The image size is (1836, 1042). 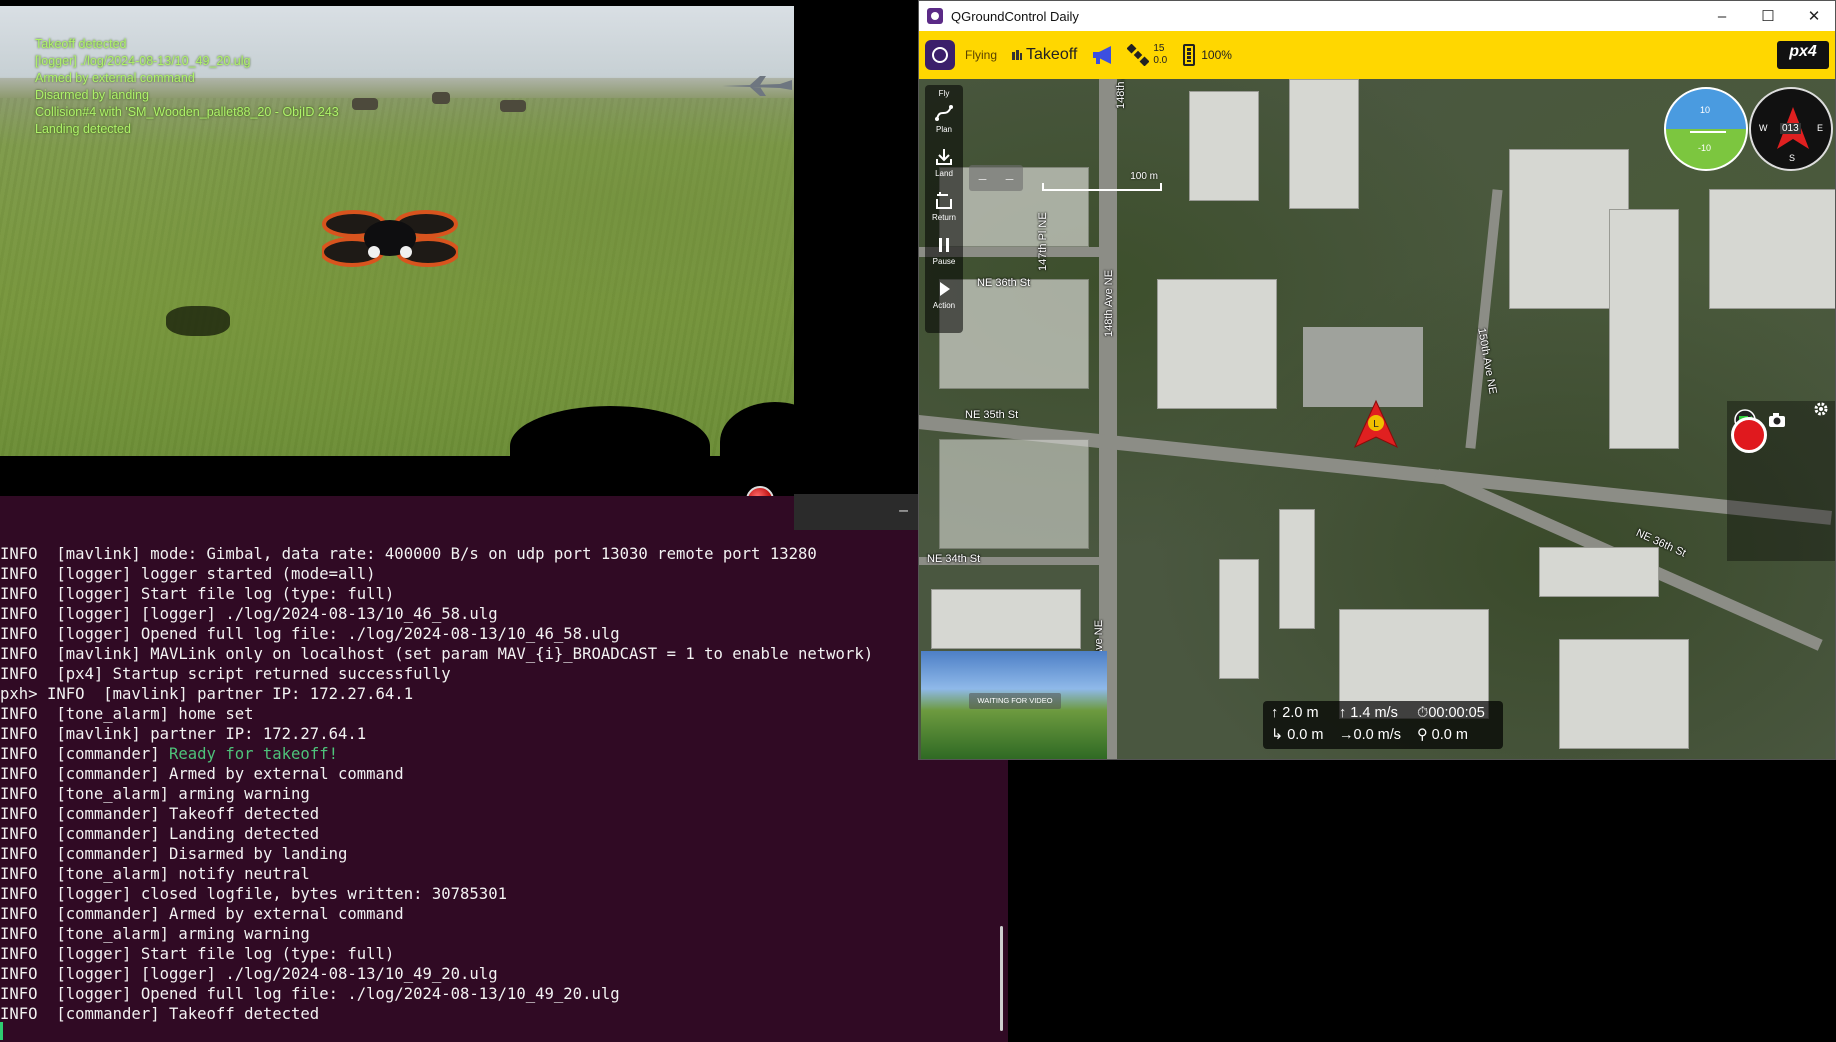 What do you see at coordinates (943, 129) in the screenshot?
I see `plan-label: Plan` at bounding box center [943, 129].